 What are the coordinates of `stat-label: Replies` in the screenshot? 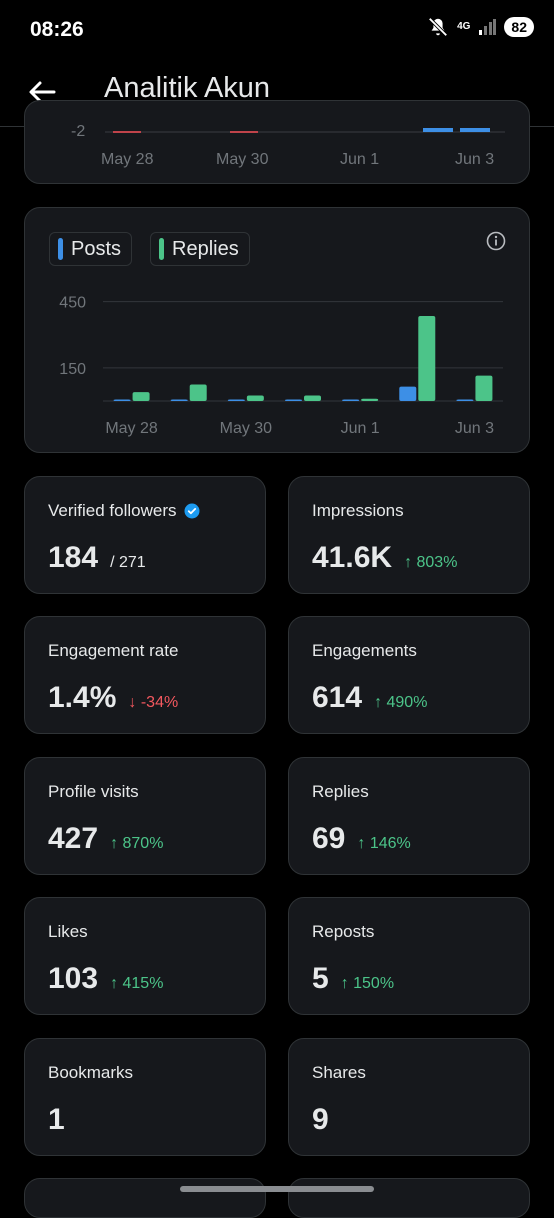 It's located at (340, 791).